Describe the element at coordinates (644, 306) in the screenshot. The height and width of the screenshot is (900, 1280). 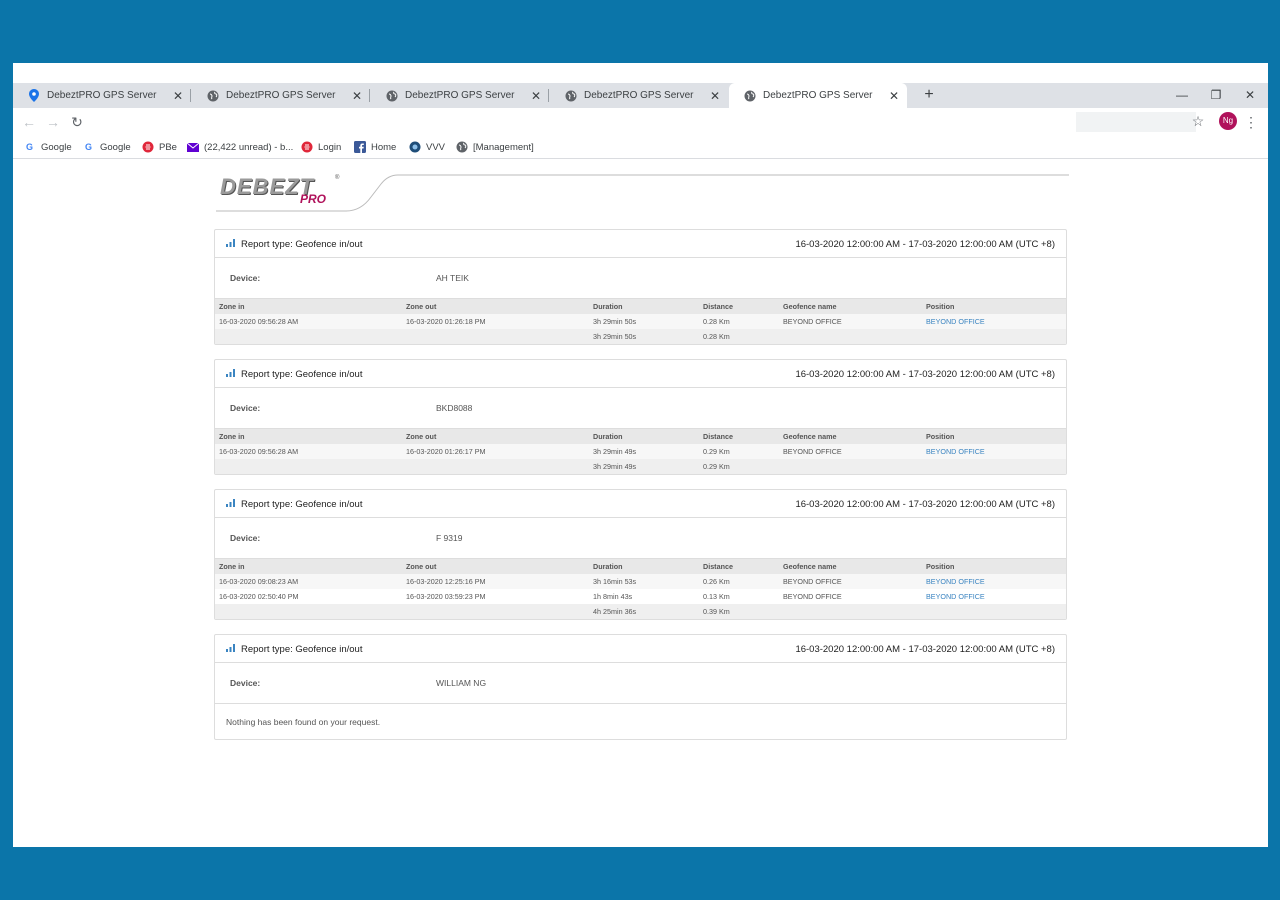
I see `column-header: Duration` at that location.